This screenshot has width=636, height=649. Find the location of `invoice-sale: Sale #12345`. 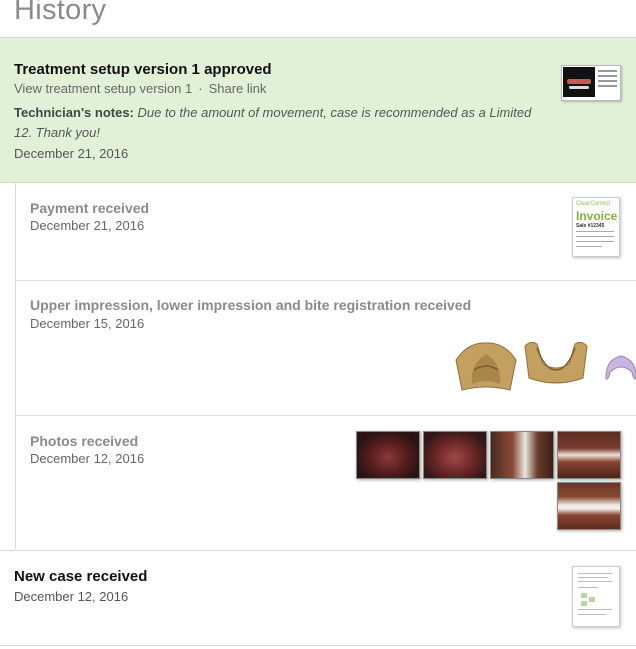

invoice-sale: Sale #12345 is located at coordinates (590, 226).